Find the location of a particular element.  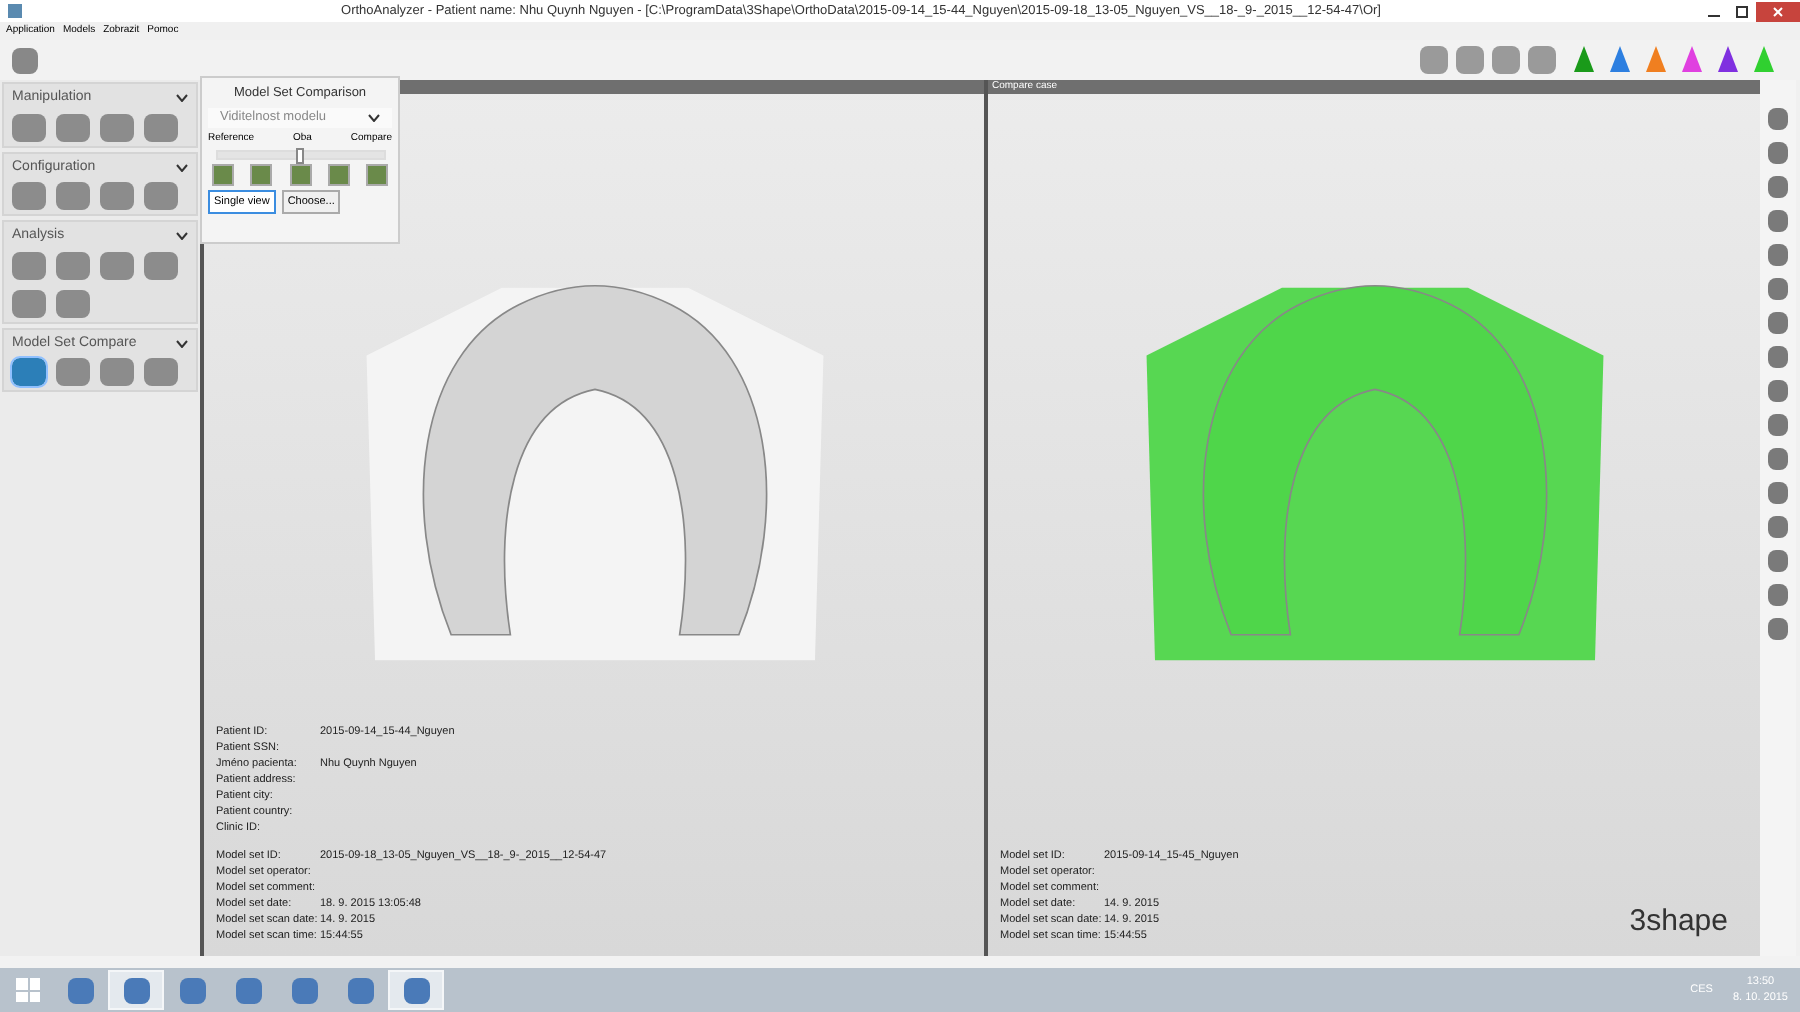

slider-track is located at coordinates (300, 155).